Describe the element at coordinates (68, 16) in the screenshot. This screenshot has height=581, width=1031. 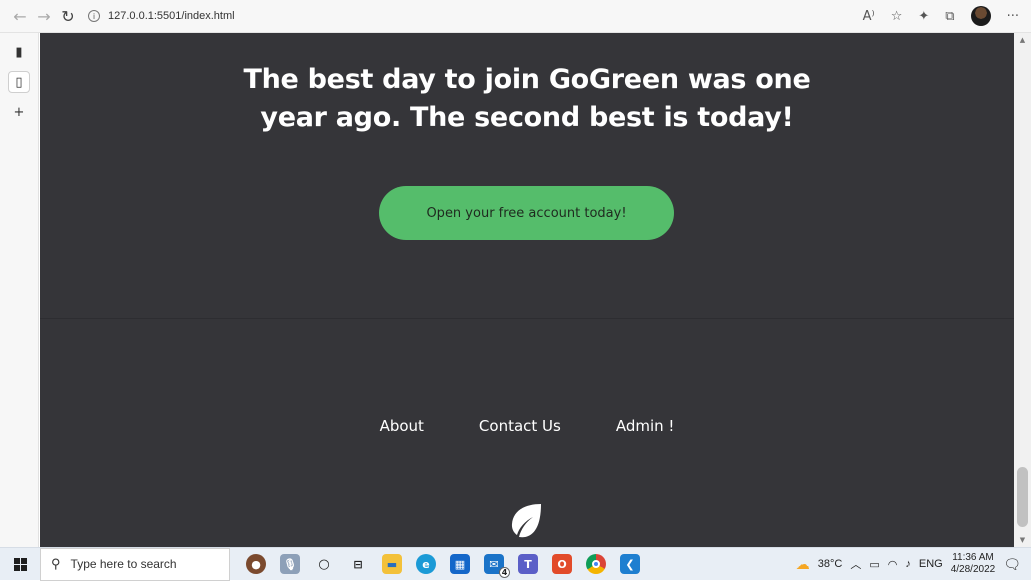
I see `refresh-icon: ↻` at that location.